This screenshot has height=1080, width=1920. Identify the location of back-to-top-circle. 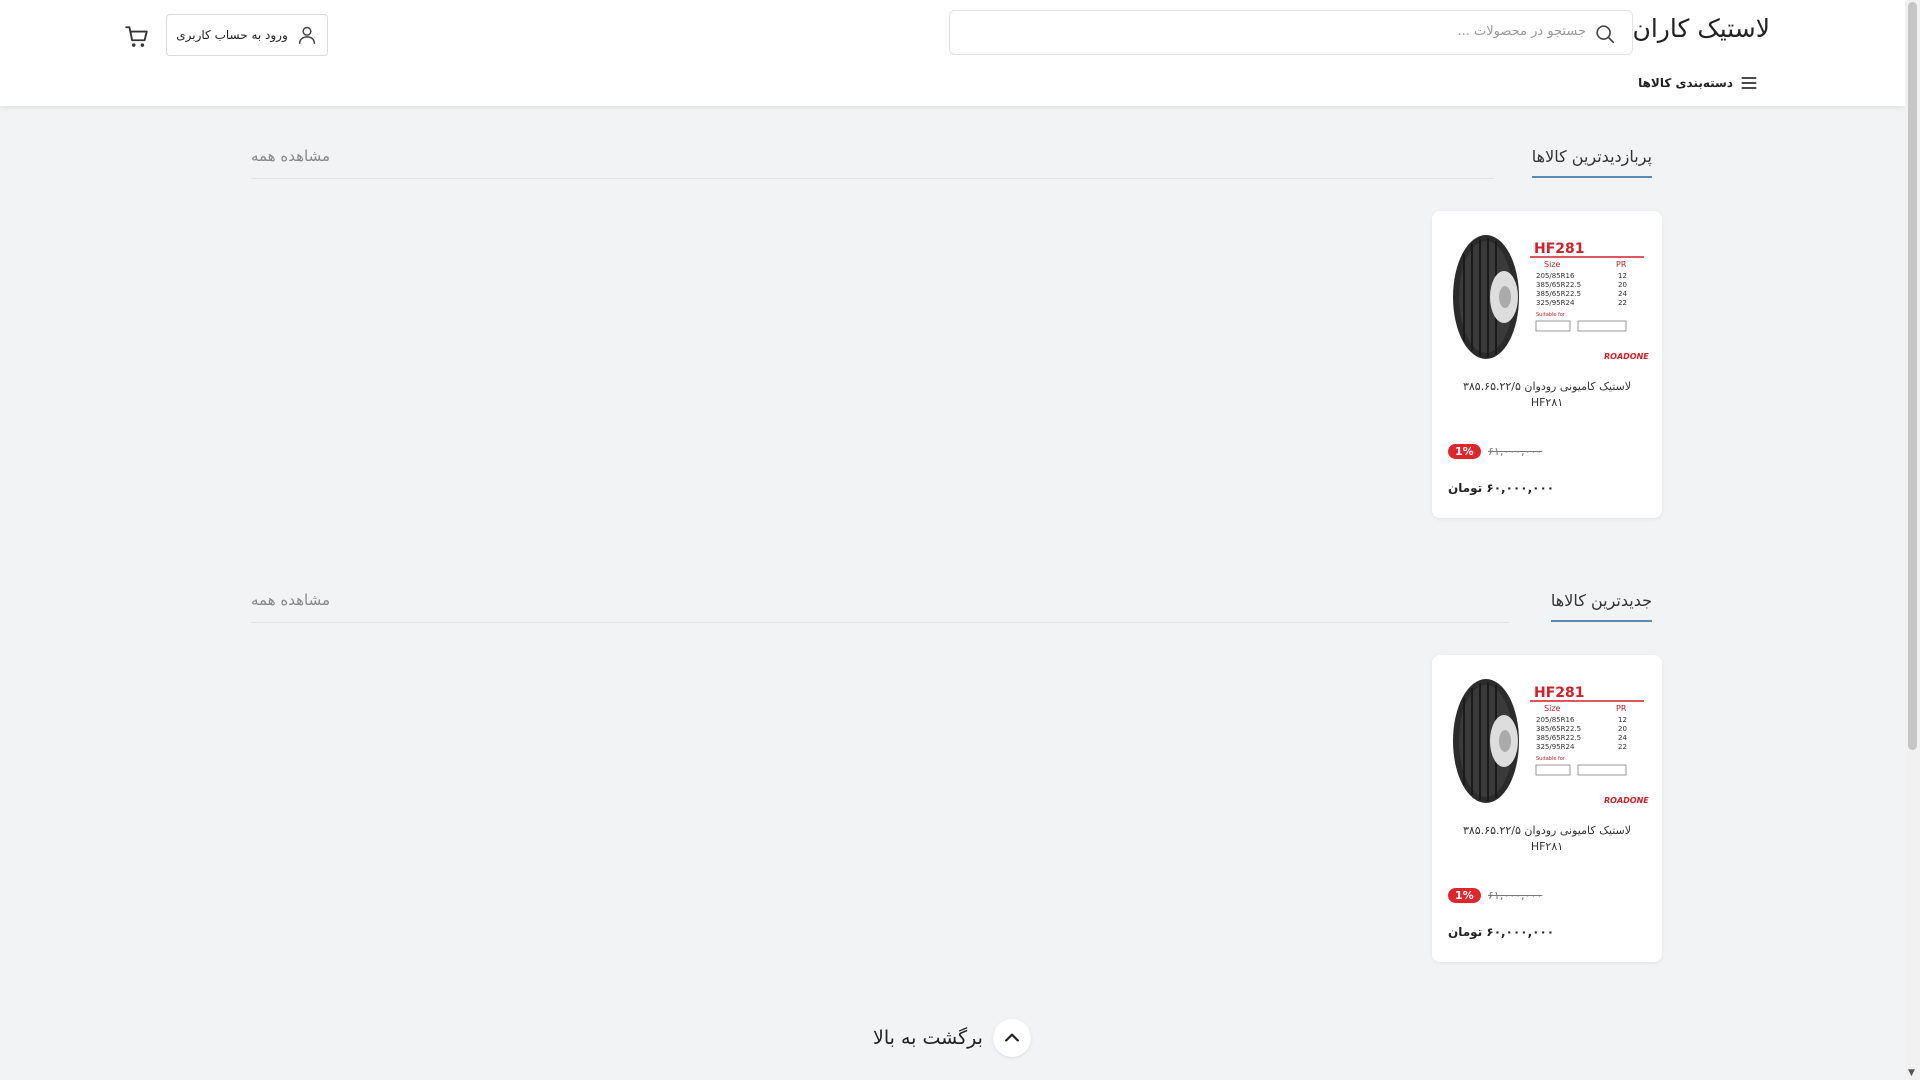
(1011, 1038).